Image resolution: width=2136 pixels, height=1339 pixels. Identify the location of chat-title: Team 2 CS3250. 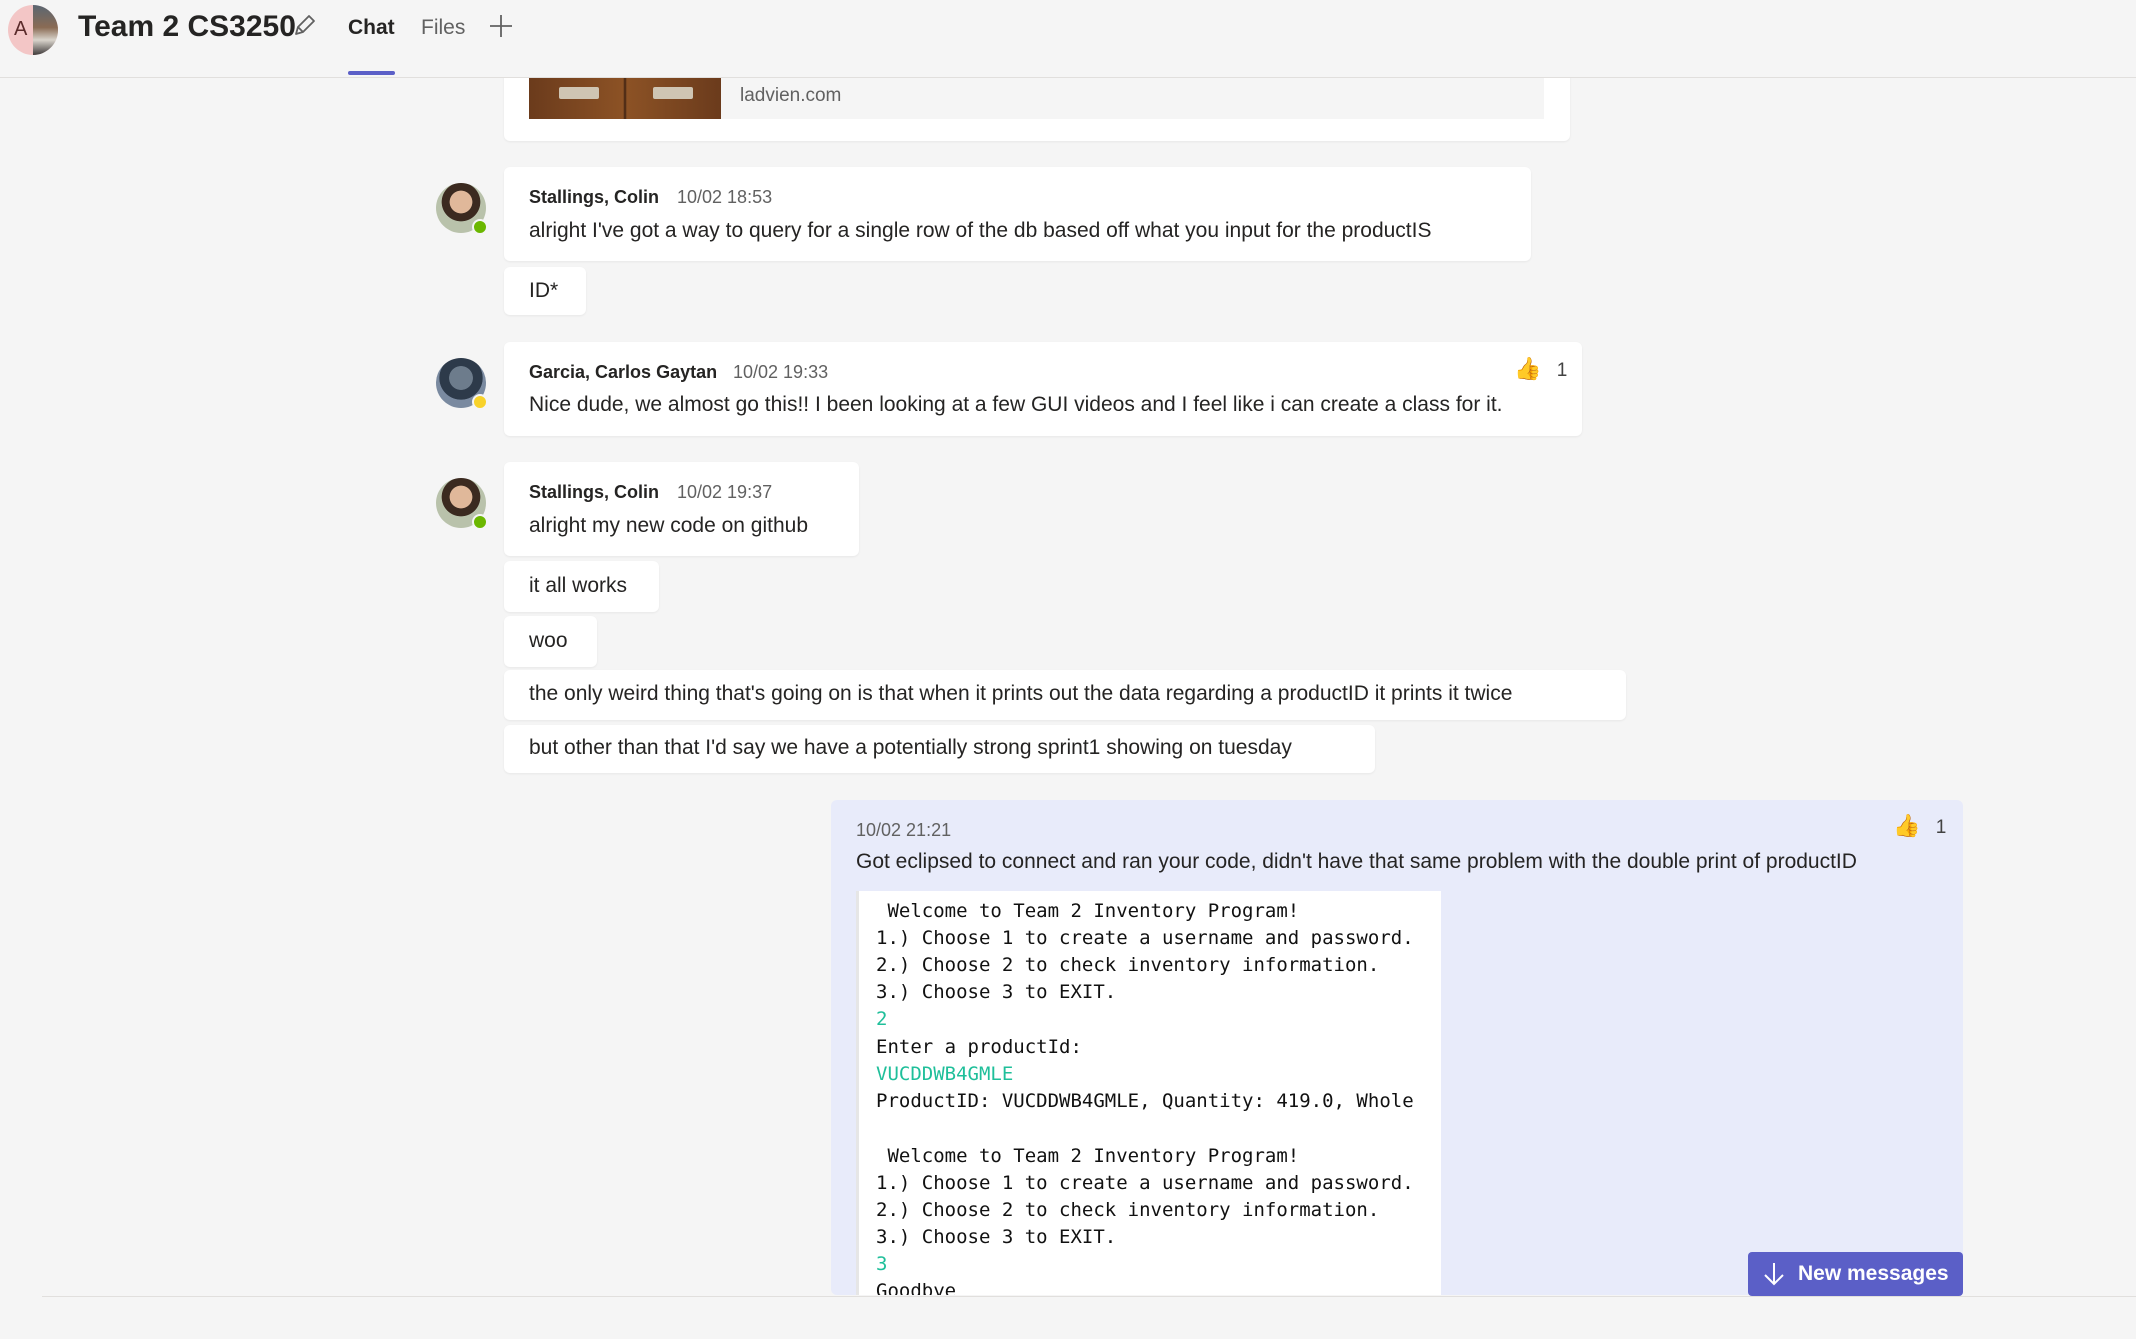
(187, 26).